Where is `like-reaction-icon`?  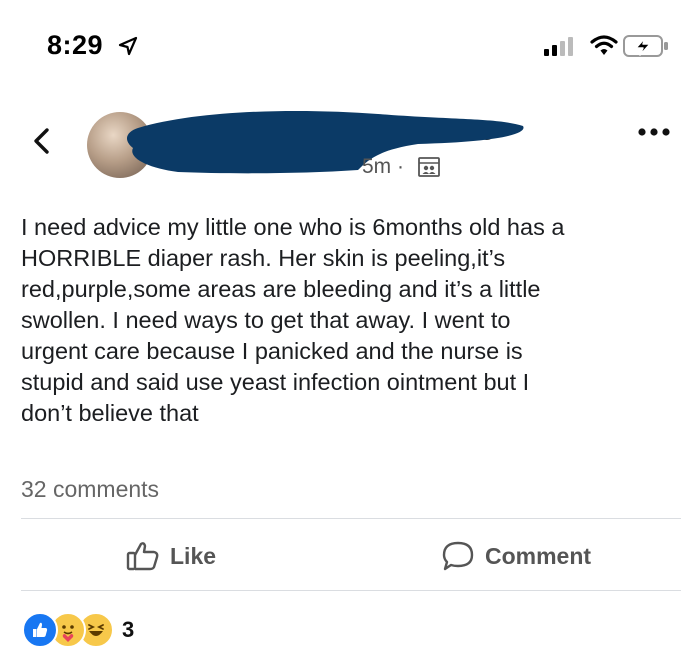
like-reaction-icon is located at coordinates (40, 630).